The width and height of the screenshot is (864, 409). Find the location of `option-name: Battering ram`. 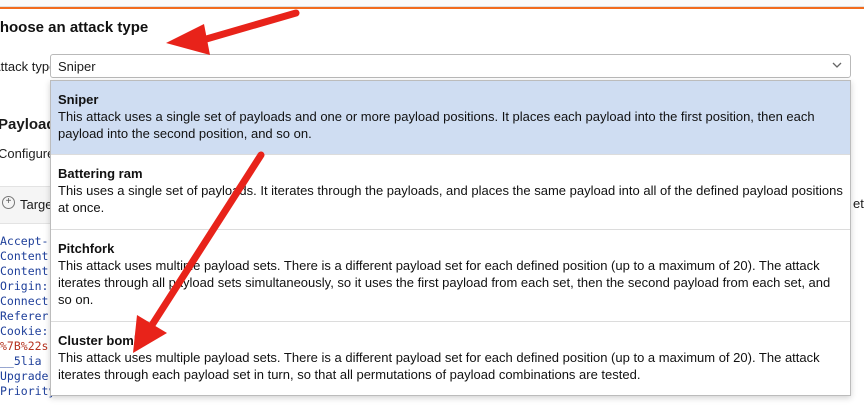

option-name: Battering ram is located at coordinates (100, 173).